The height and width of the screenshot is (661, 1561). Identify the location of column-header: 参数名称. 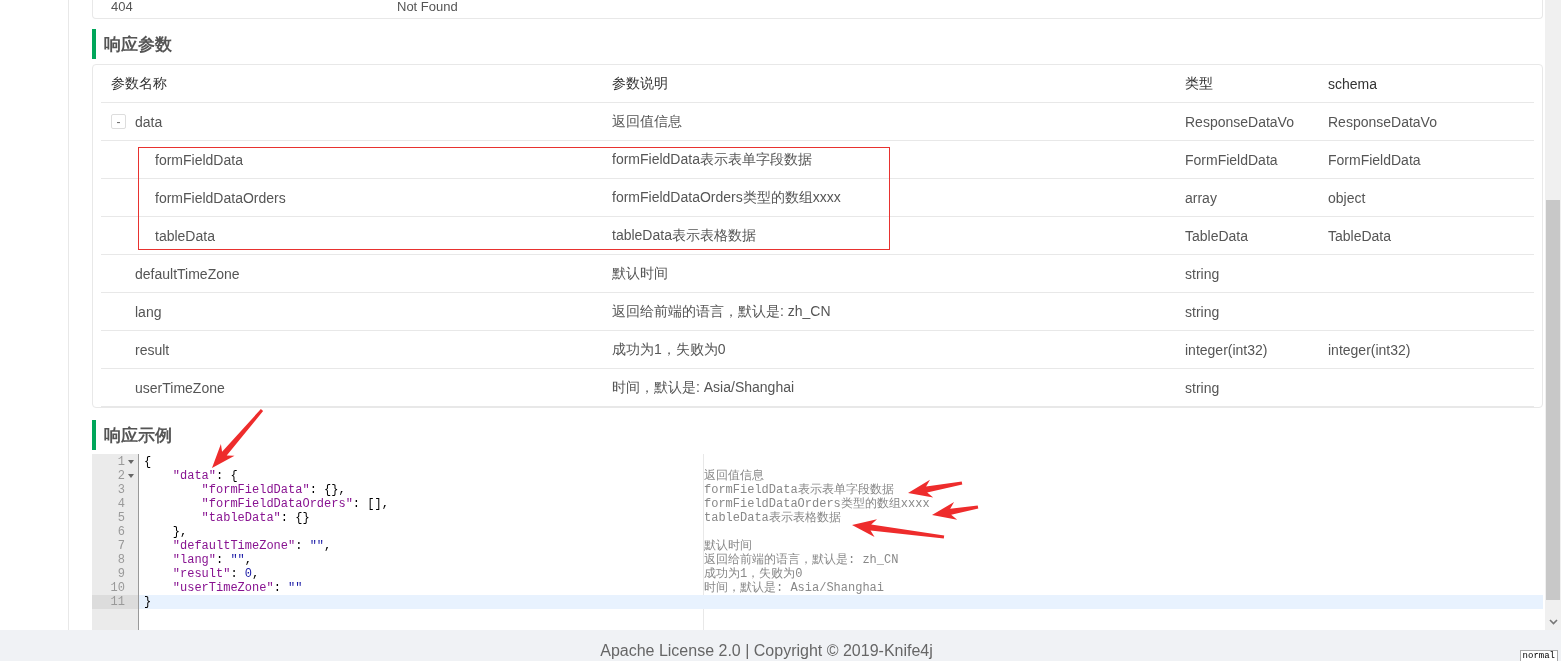
(139, 83).